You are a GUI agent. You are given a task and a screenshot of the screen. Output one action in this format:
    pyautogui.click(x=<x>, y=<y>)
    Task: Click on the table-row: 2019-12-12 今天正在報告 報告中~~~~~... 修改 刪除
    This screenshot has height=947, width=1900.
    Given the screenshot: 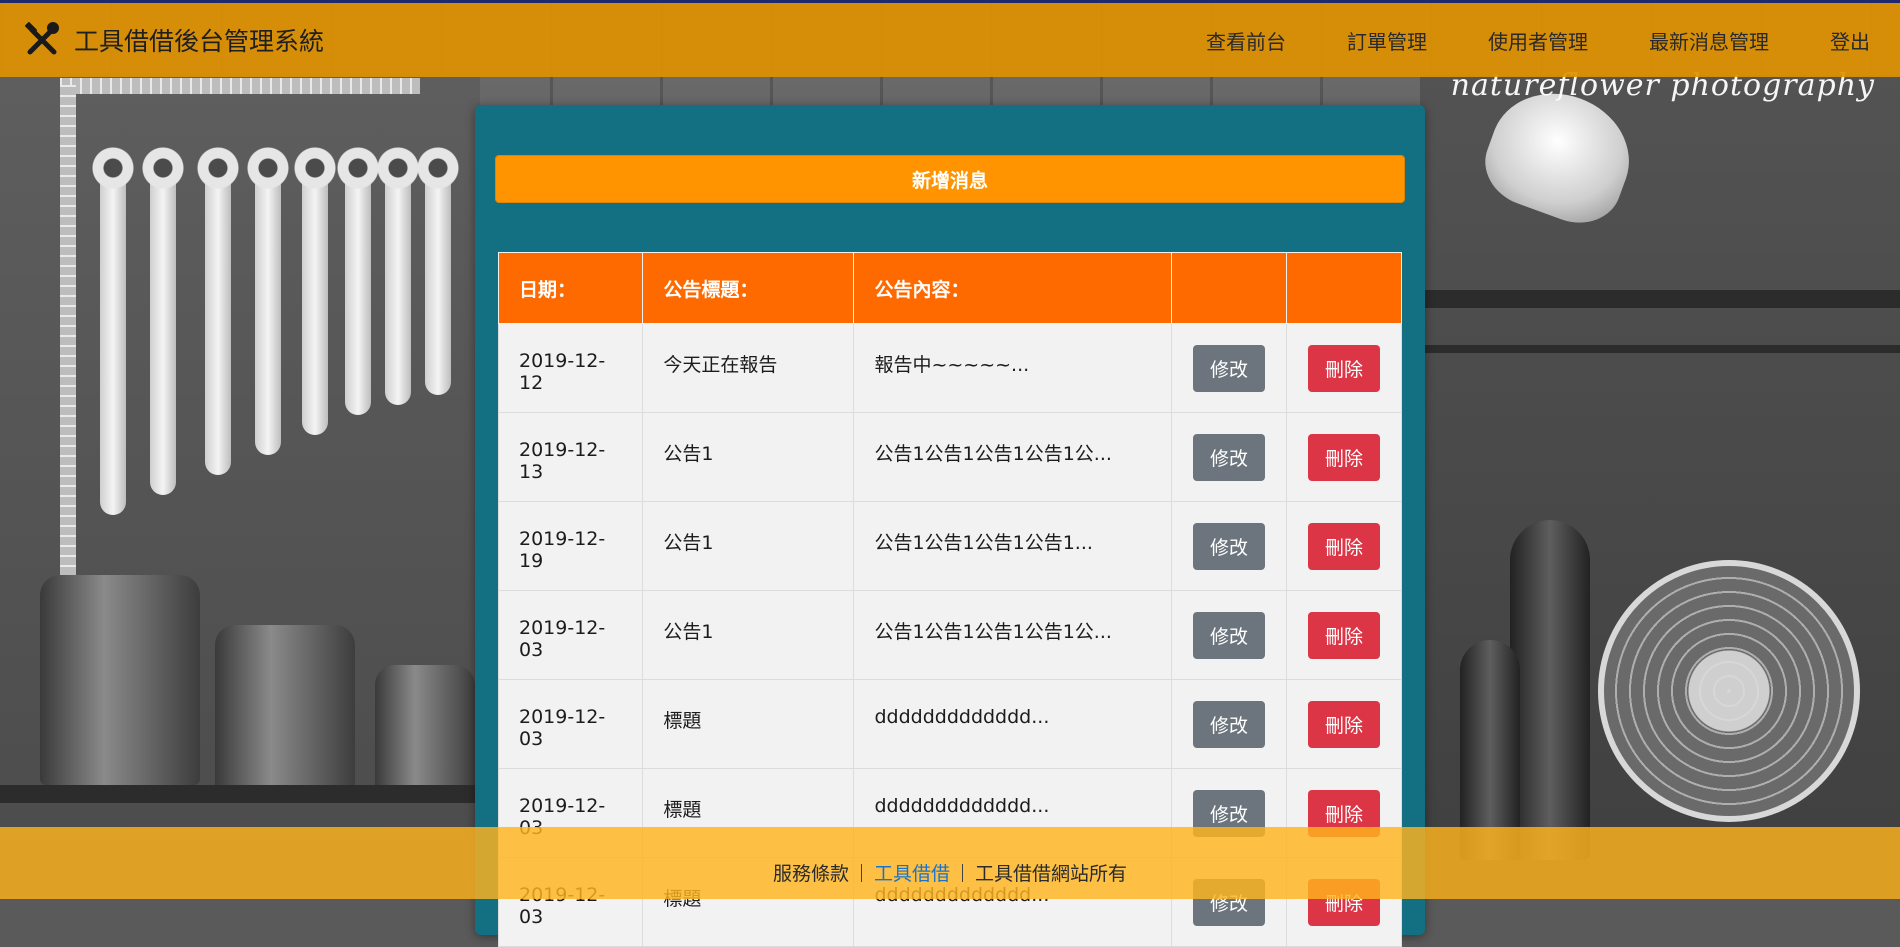 What is the action you would take?
    pyautogui.click(x=950, y=368)
    